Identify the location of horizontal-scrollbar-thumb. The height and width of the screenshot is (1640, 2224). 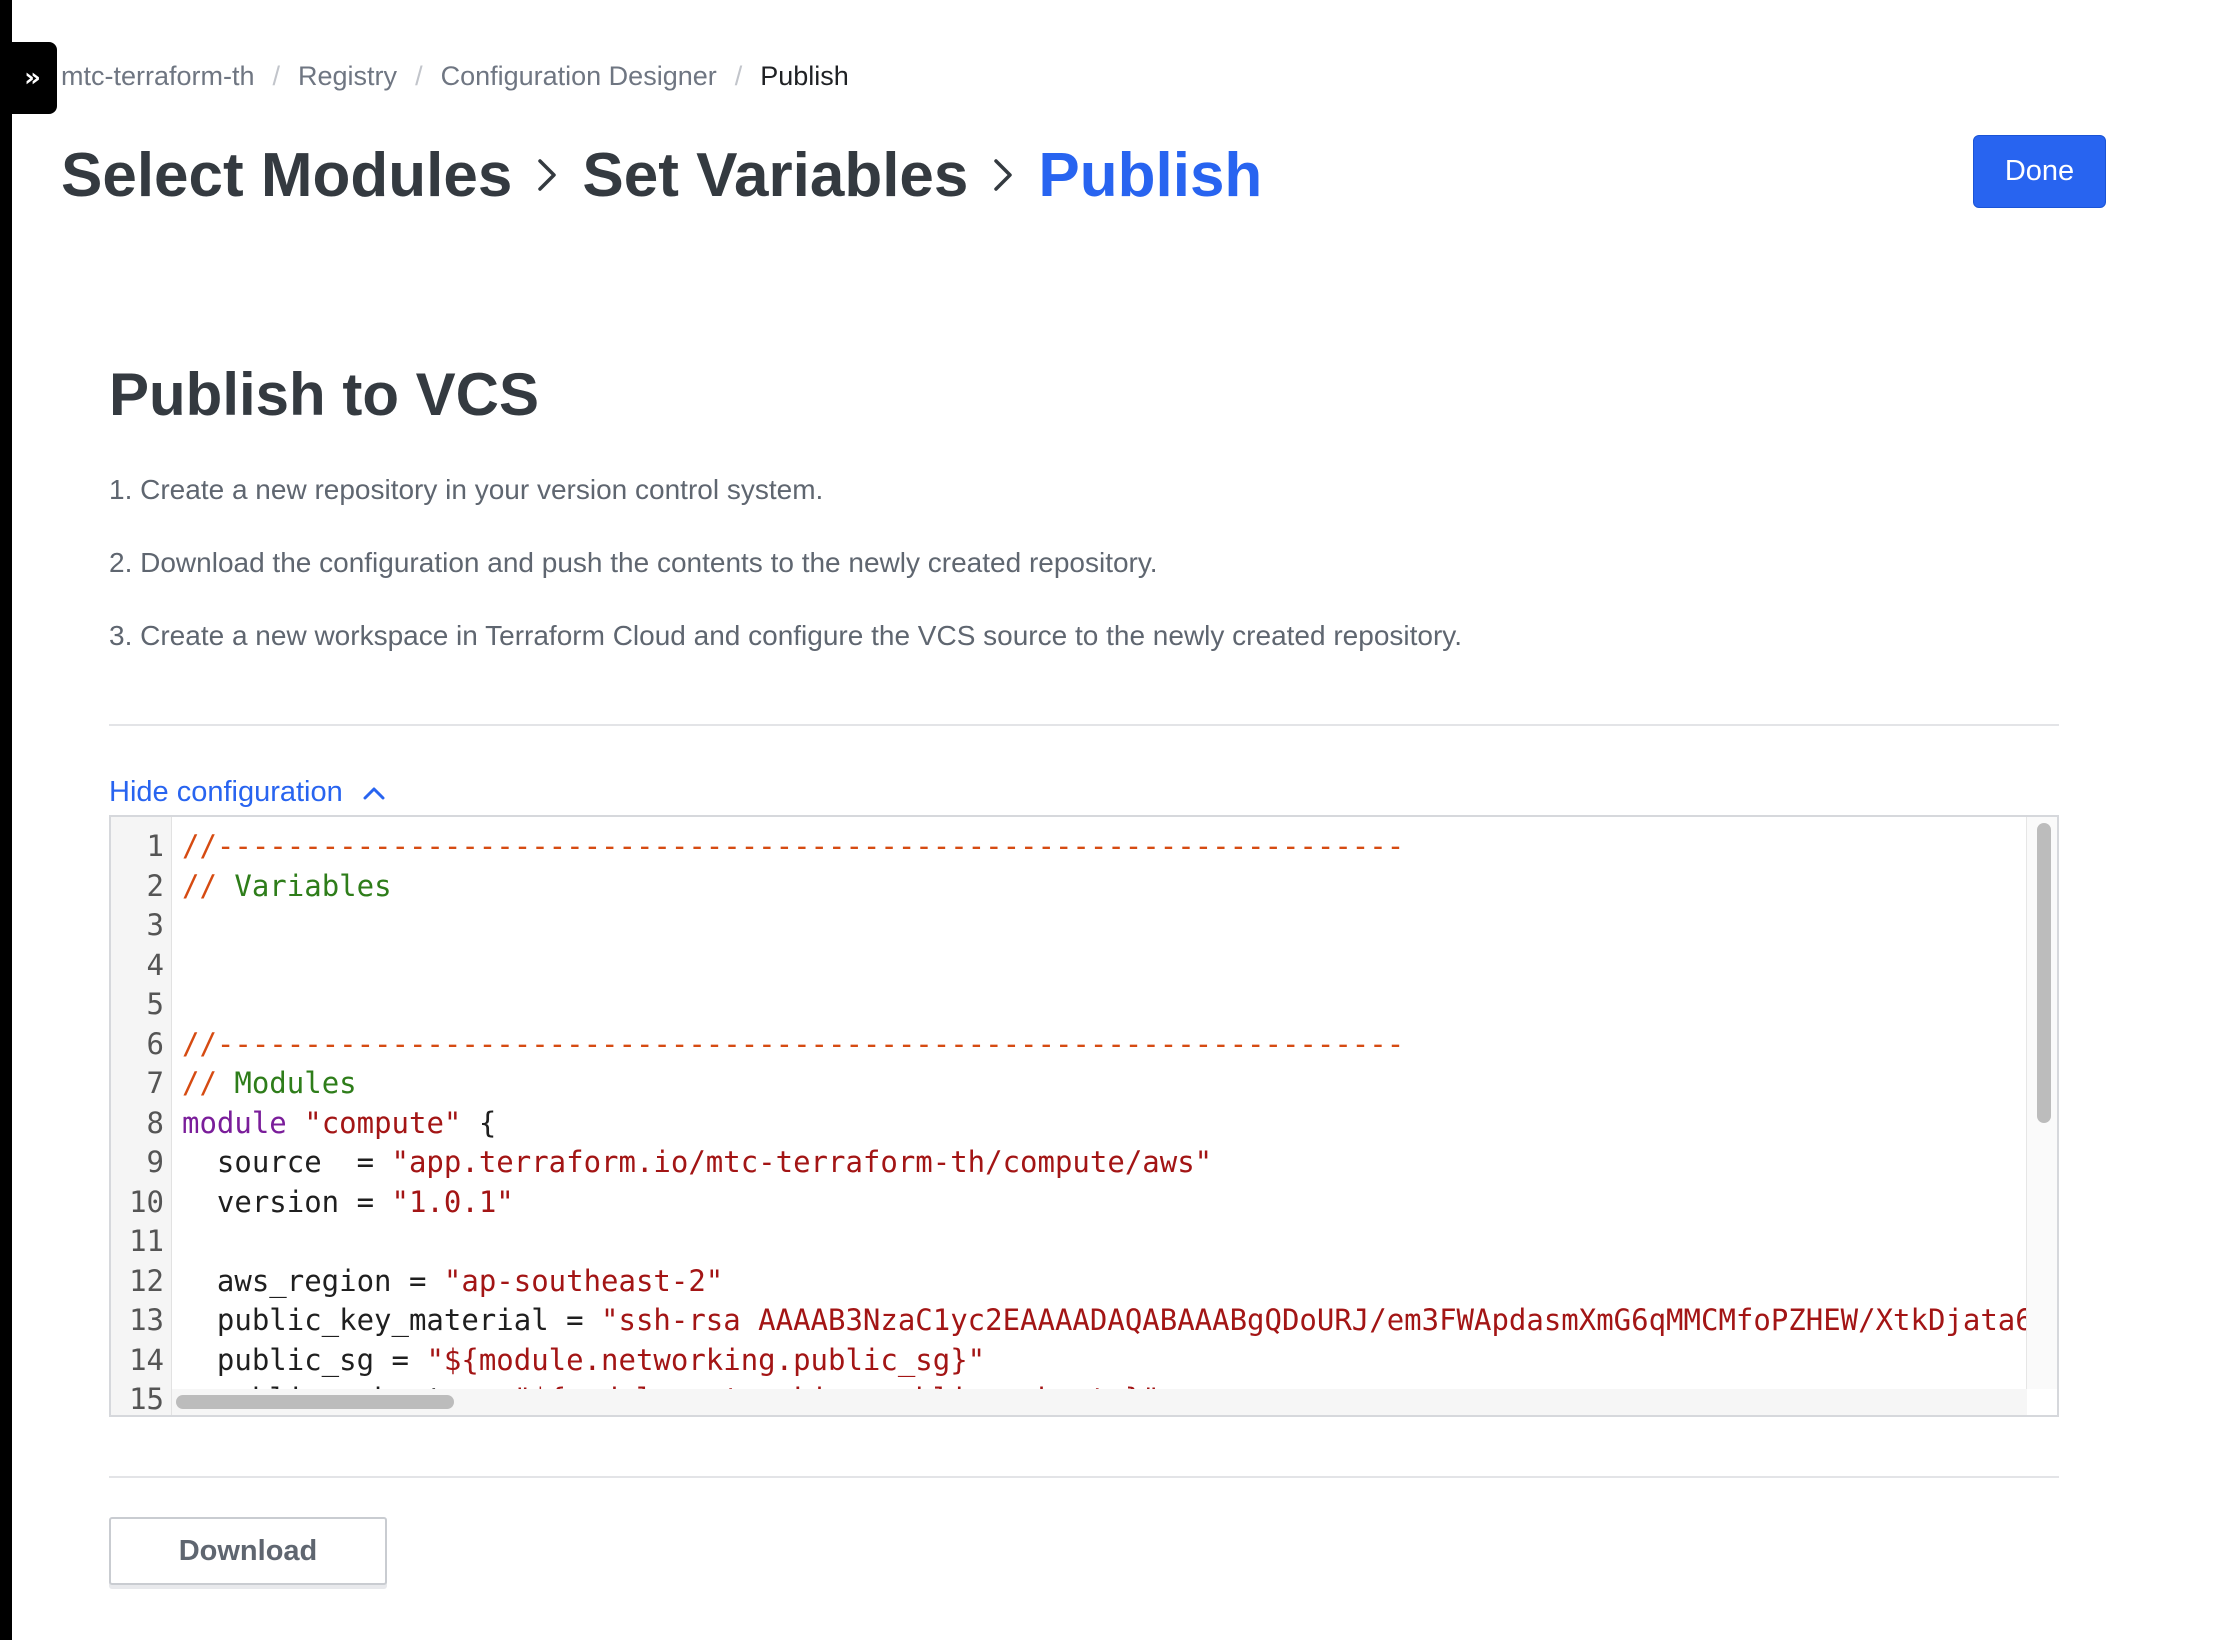
(315, 1402).